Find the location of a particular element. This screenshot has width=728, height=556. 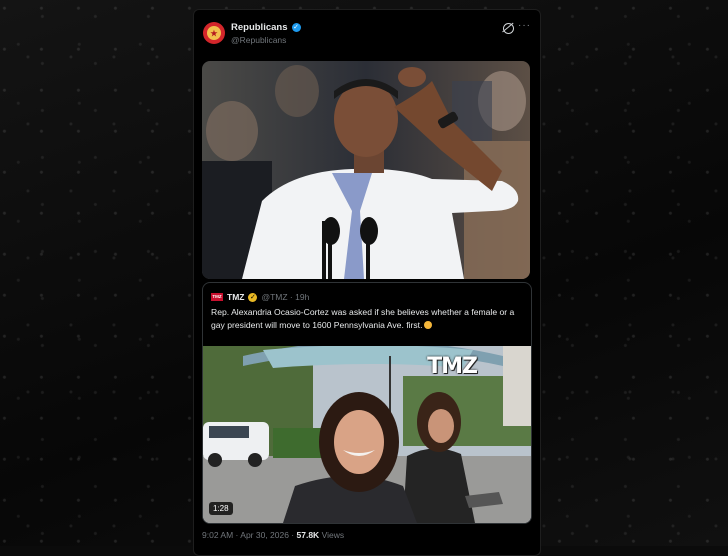

grok-icon is located at coordinates (508, 28).